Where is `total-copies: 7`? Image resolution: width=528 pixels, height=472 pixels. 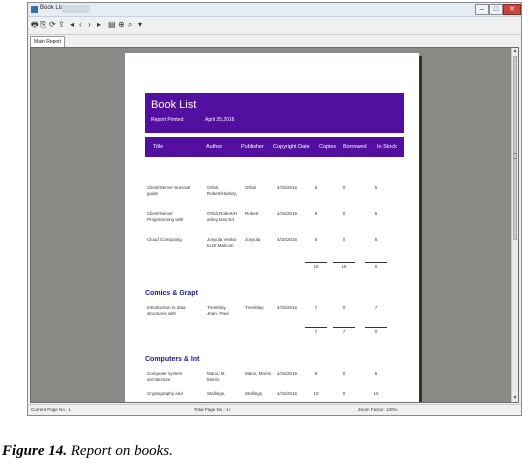
total-copies: 7 is located at coordinates (316, 331).